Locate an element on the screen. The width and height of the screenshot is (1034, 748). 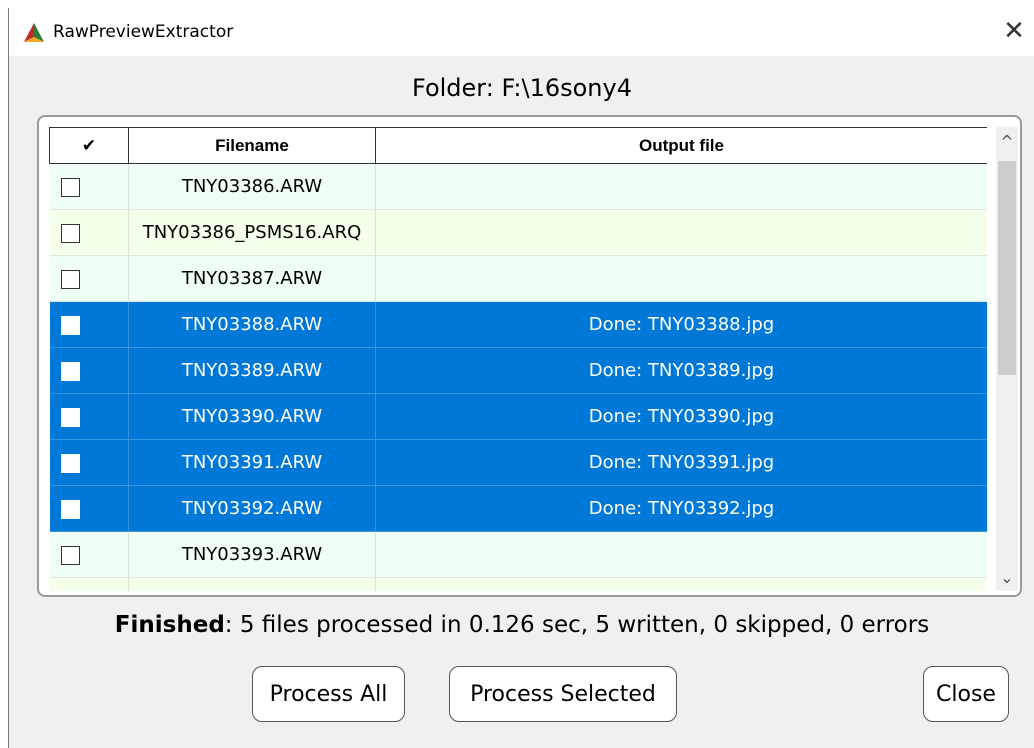
filename-cell: TNY03389.ARW is located at coordinates (252, 370).